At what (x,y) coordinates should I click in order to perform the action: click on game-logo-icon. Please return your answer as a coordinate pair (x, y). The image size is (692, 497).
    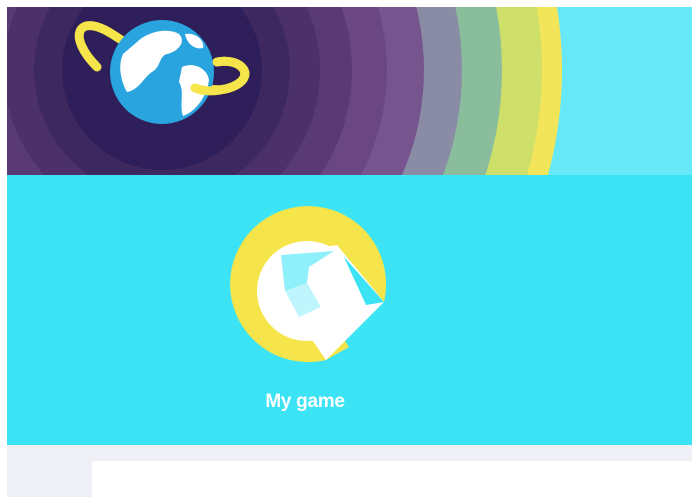
    Looking at the image, I should click on (308, 284).